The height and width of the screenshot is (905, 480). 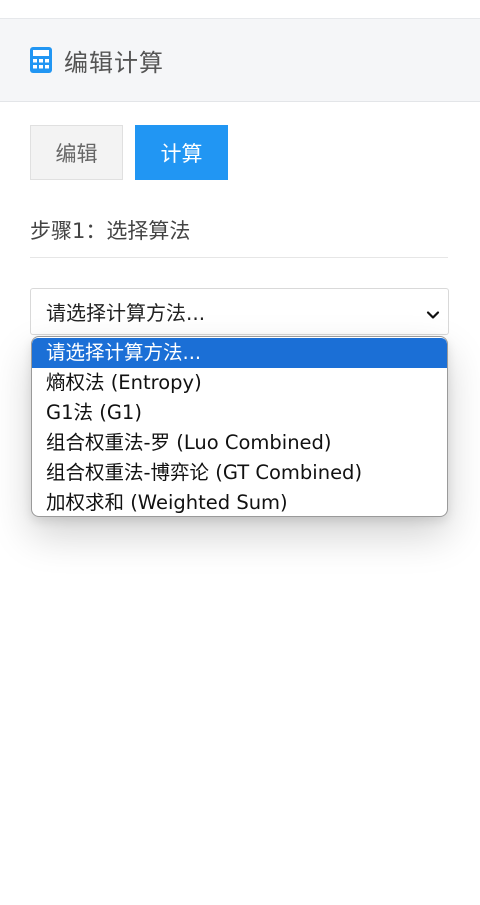 I want to click on top-strip, so click(x=240, y=9).